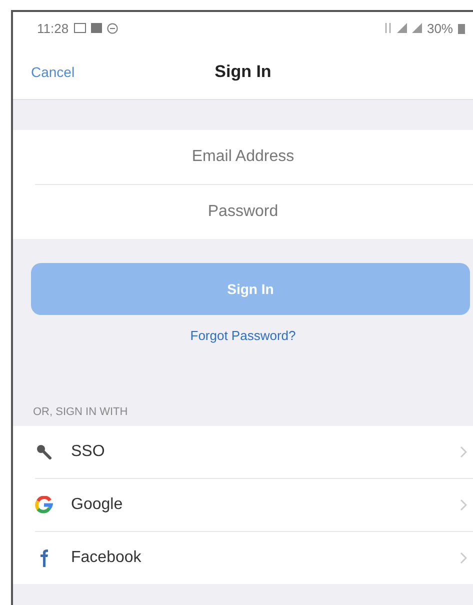 This screenshot has height=605, width=473. I want to click on battery-percent: 30%, so click(439, 28).